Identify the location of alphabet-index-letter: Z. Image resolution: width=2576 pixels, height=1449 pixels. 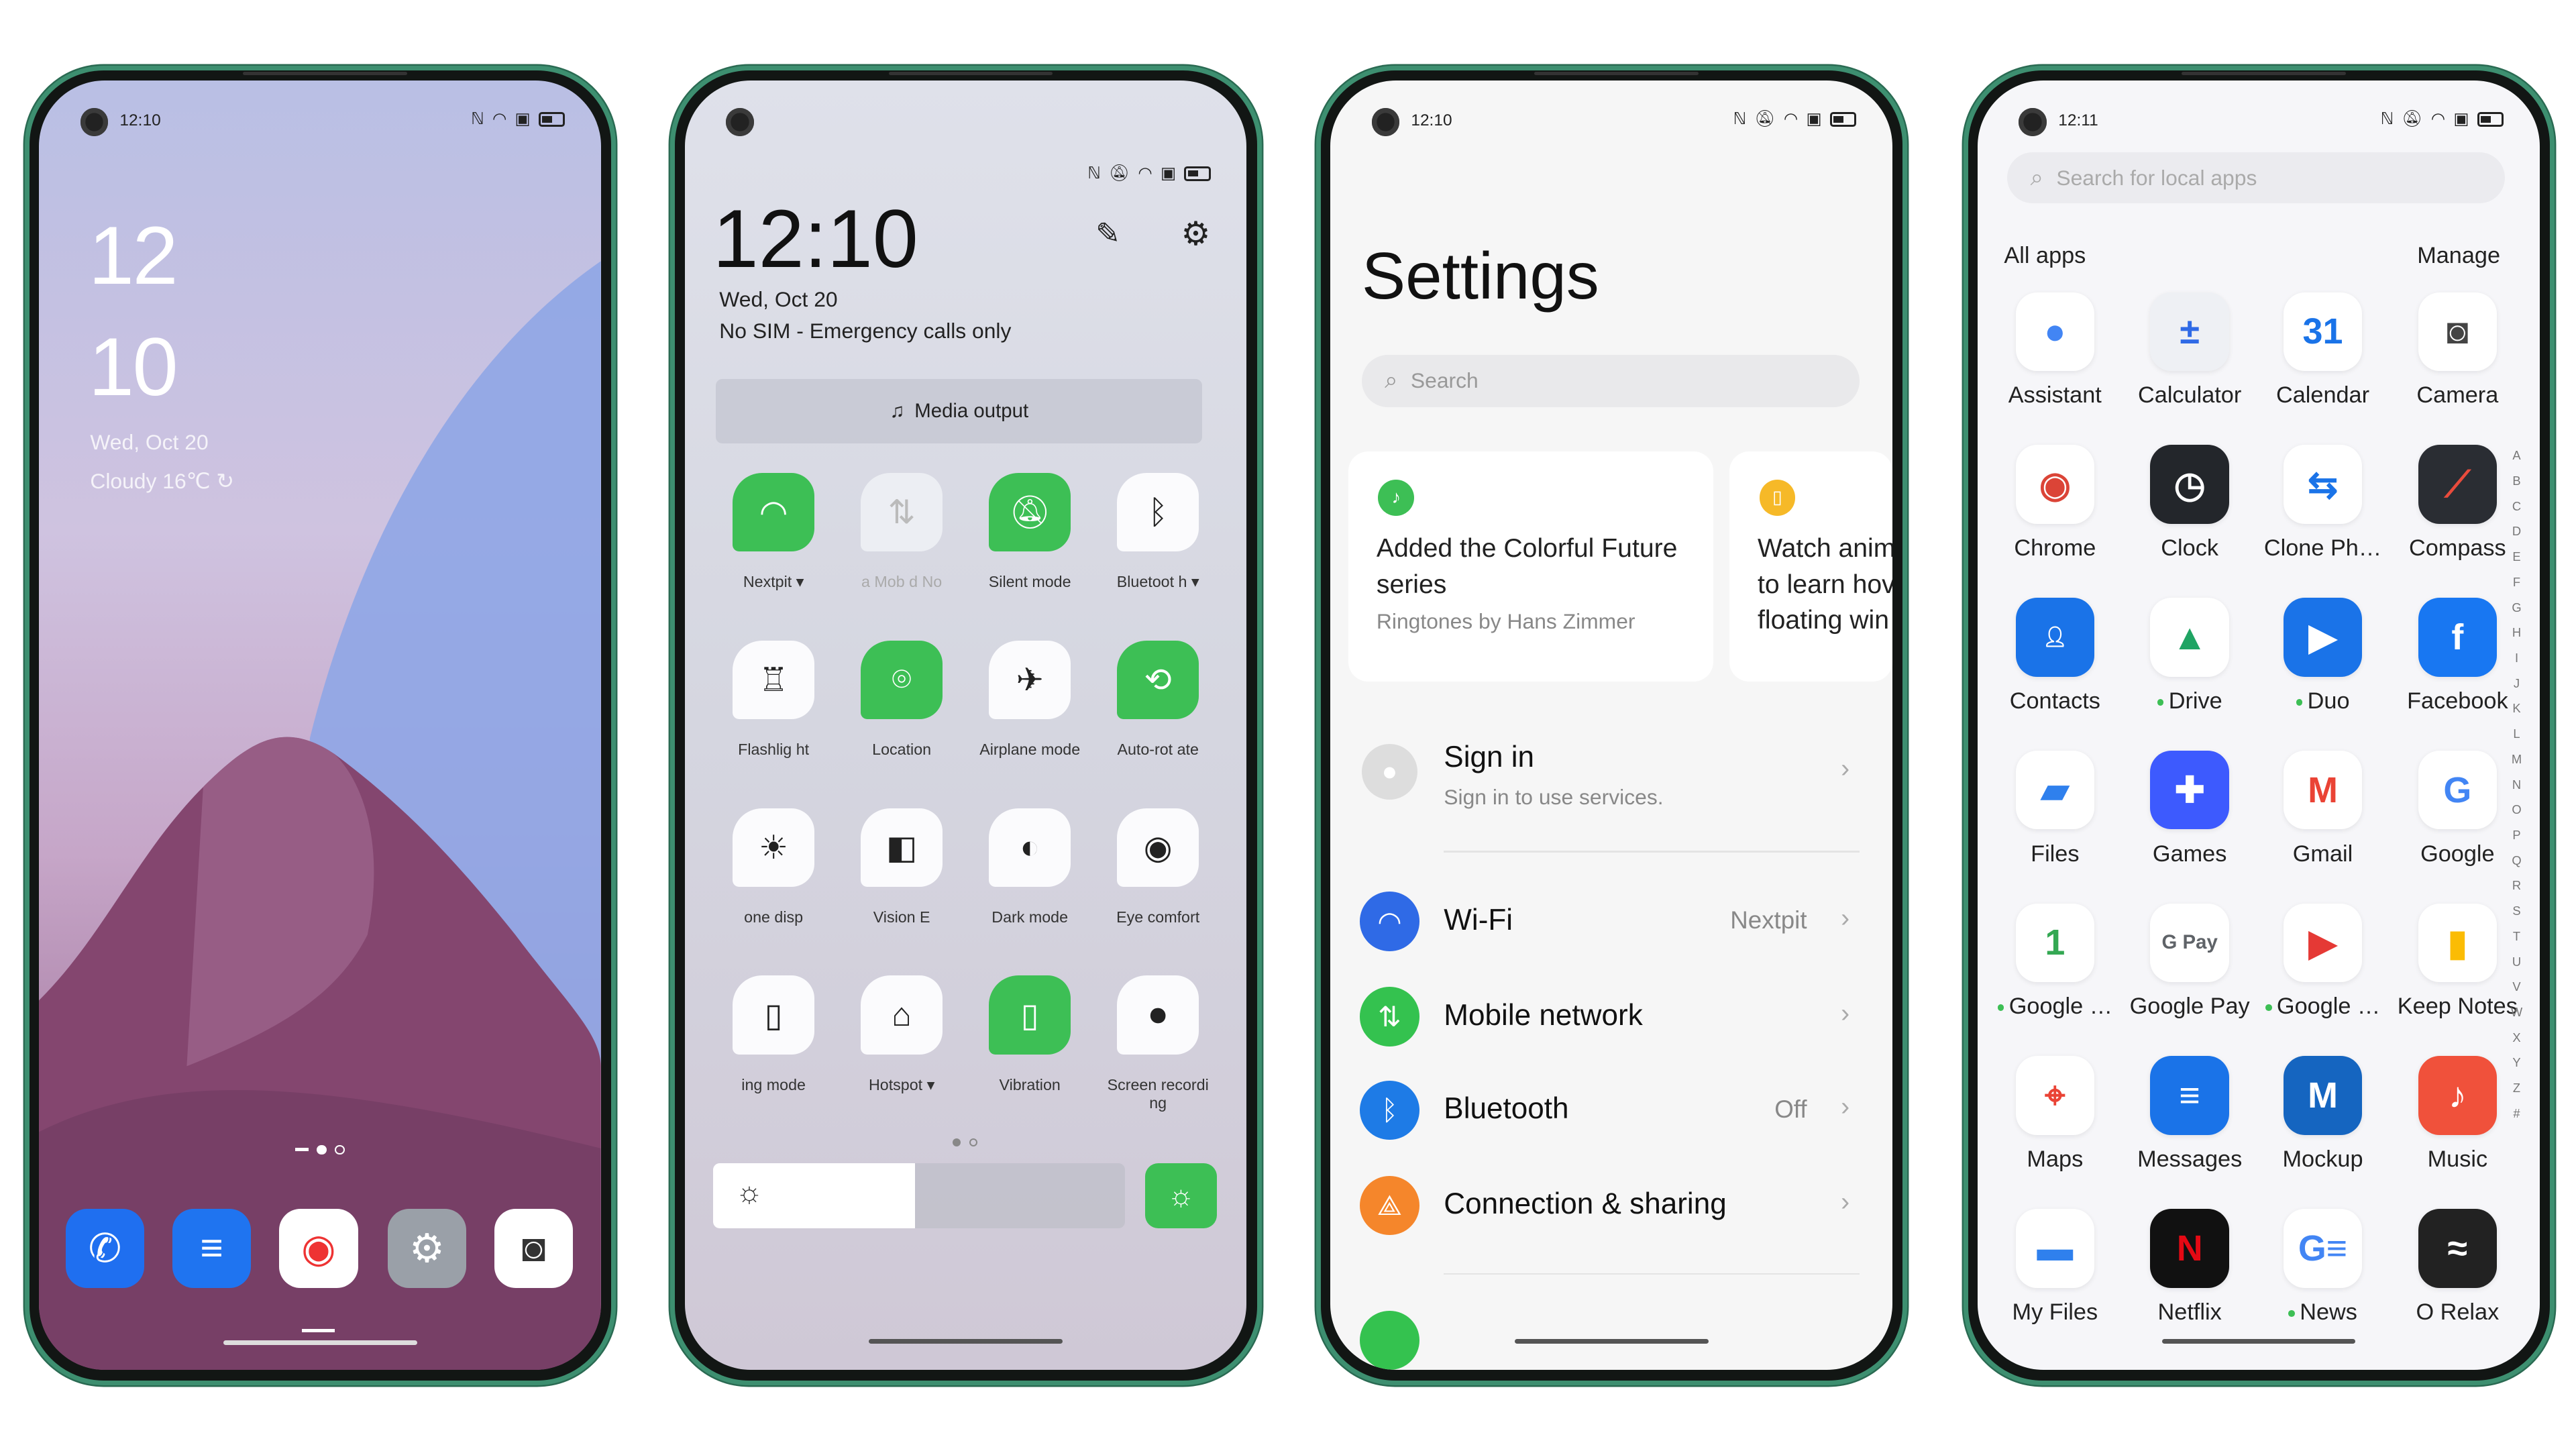
(2516, 1088).